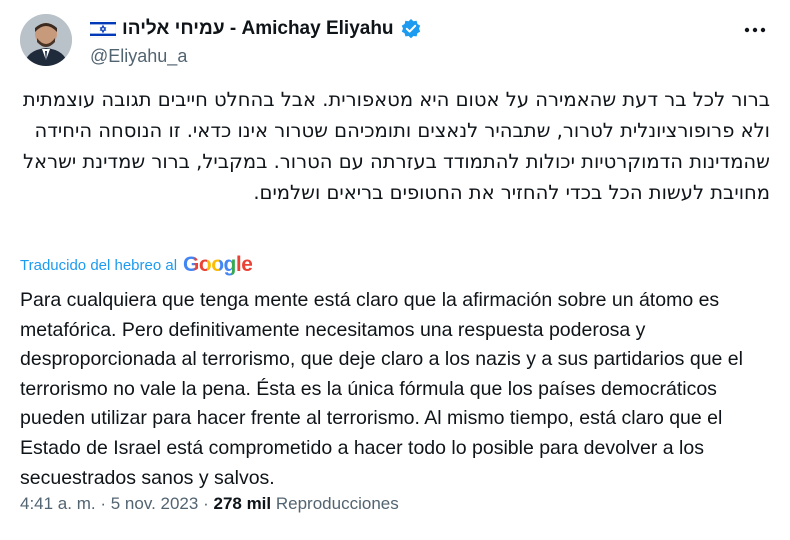  What do you see at coordinates (58, 503) in the screenshot?
I see `tweet-time: 4:41 a. m.` at bounding box center [58, 503].